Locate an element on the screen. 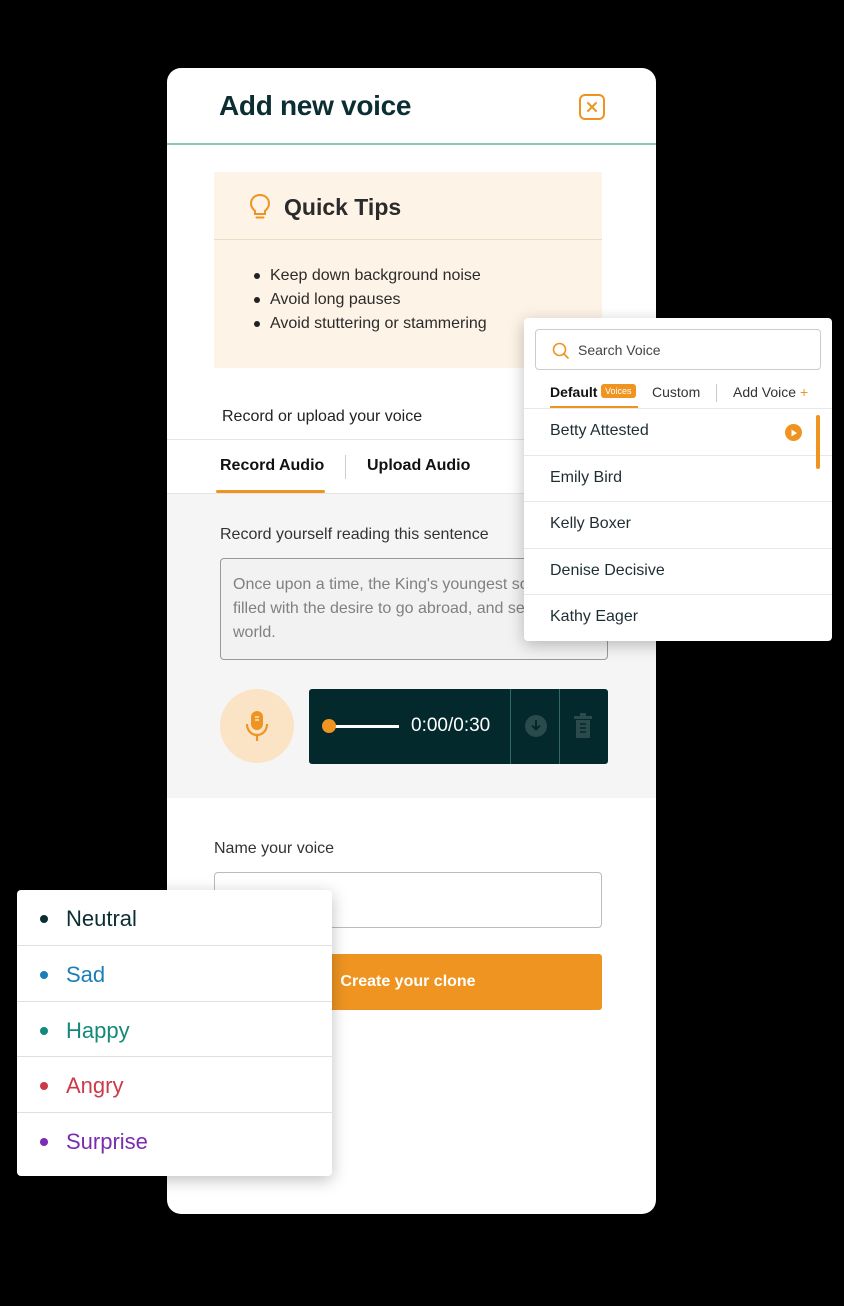 The width and height of the screenshot is (844, 1306). voice-item: Kelly Boxer is located at coordinates (678, 524).